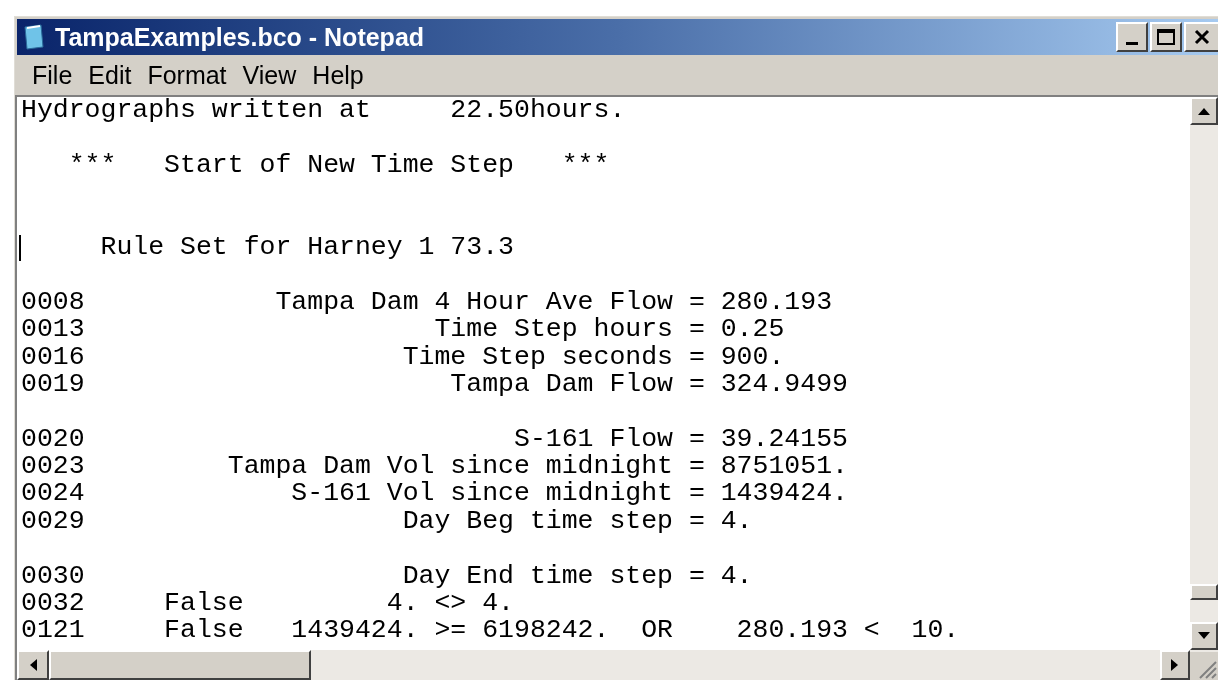 This screenshot has width=1218, height=680. Describe the element at coordinates (434, 494) in the screenshot. I see `text-line: 0024 S-161 Vol since midnight = 1439424.` at that location.